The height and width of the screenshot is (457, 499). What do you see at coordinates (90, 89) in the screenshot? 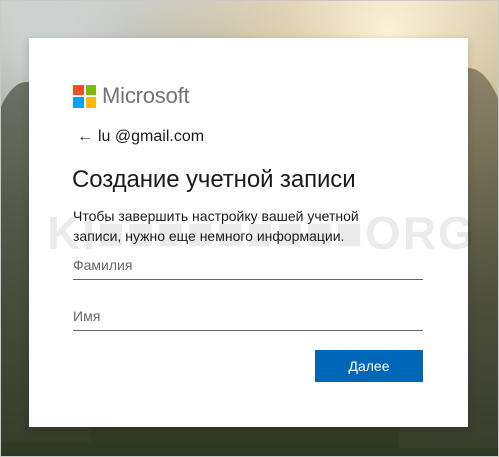
I see `microsoft-logo-green-square` at bounding box center [90, 89].